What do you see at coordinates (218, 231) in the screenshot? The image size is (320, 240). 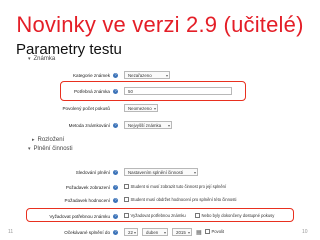 I see `enable-date-text: Povolit` at bounding box center [218, 231].